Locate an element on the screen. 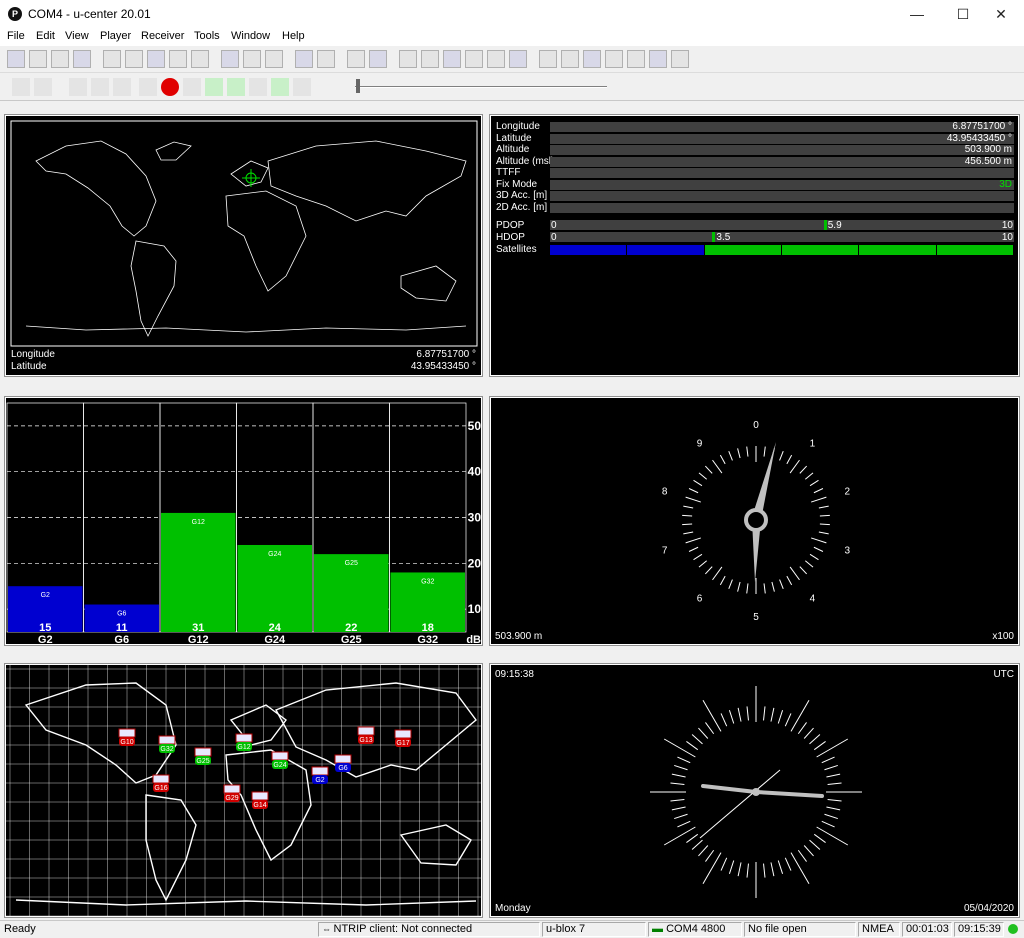 Image resolution: width=1024 pixels, height=938 pixels. pdop-marker is located at coordinates (825, 225).